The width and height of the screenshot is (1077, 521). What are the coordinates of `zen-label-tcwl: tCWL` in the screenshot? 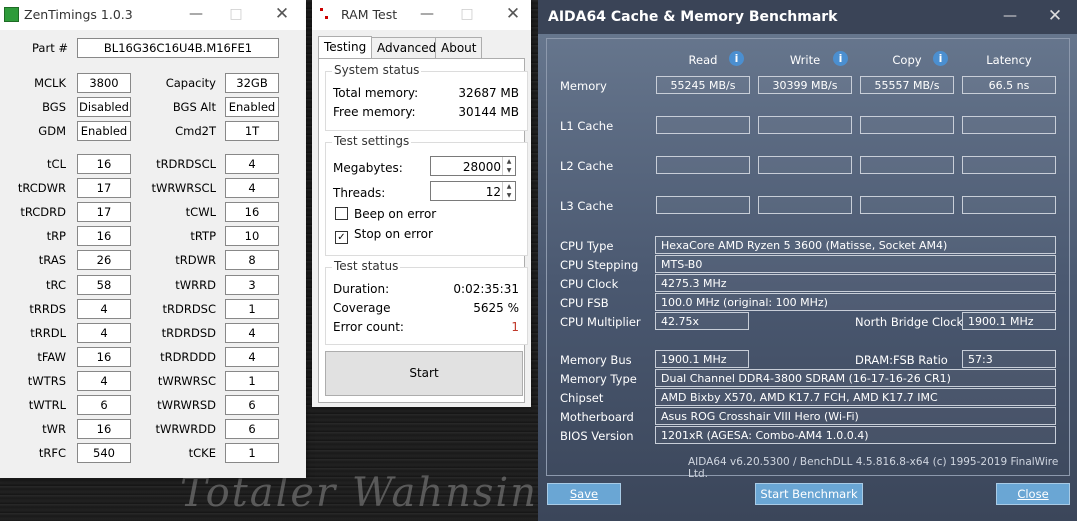 It's located at (200, 212).